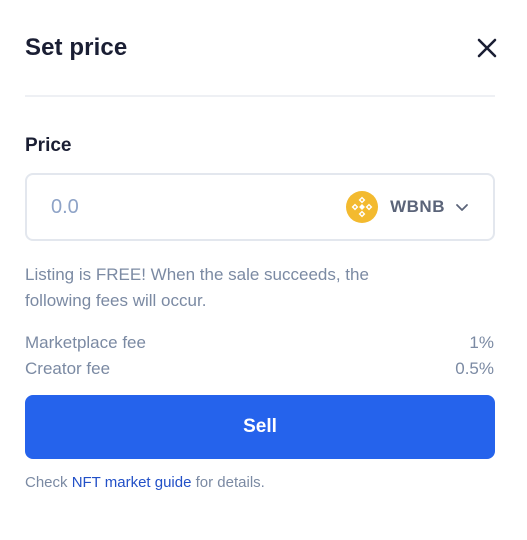  I want to click on guide-text: Check NFT market guide for details., so click(145, 482).